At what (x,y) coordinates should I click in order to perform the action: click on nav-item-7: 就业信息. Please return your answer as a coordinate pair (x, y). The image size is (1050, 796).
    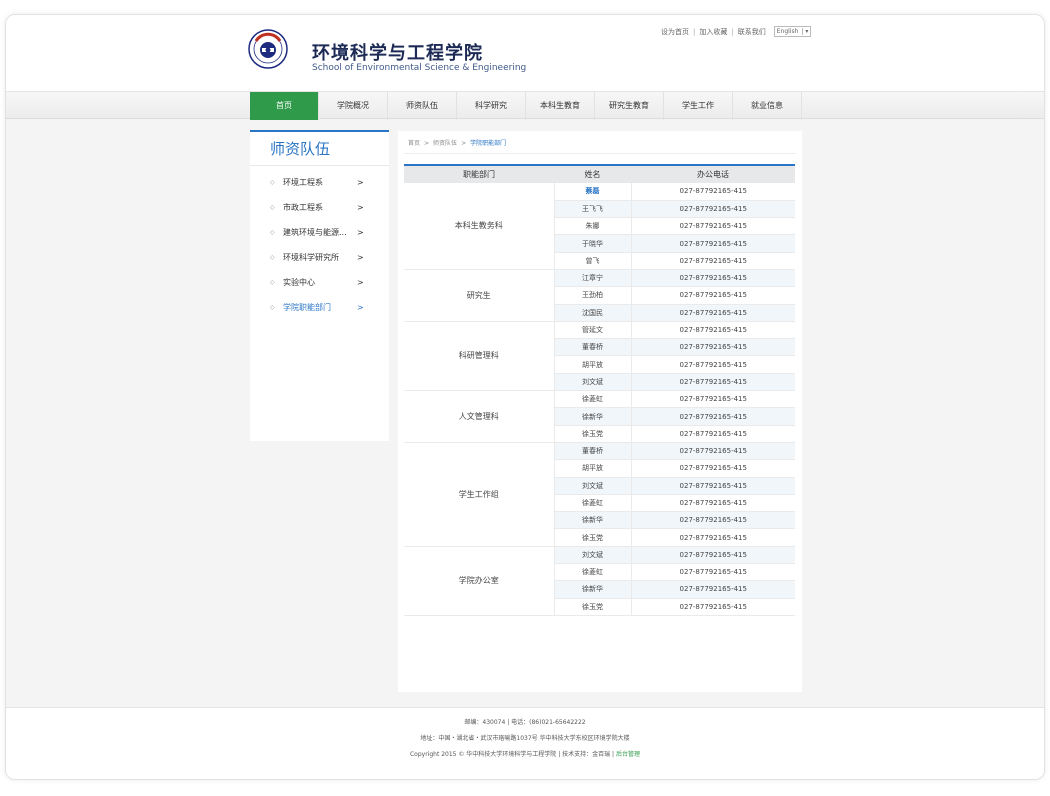
    Looking at the image, I should click on (767, 106).